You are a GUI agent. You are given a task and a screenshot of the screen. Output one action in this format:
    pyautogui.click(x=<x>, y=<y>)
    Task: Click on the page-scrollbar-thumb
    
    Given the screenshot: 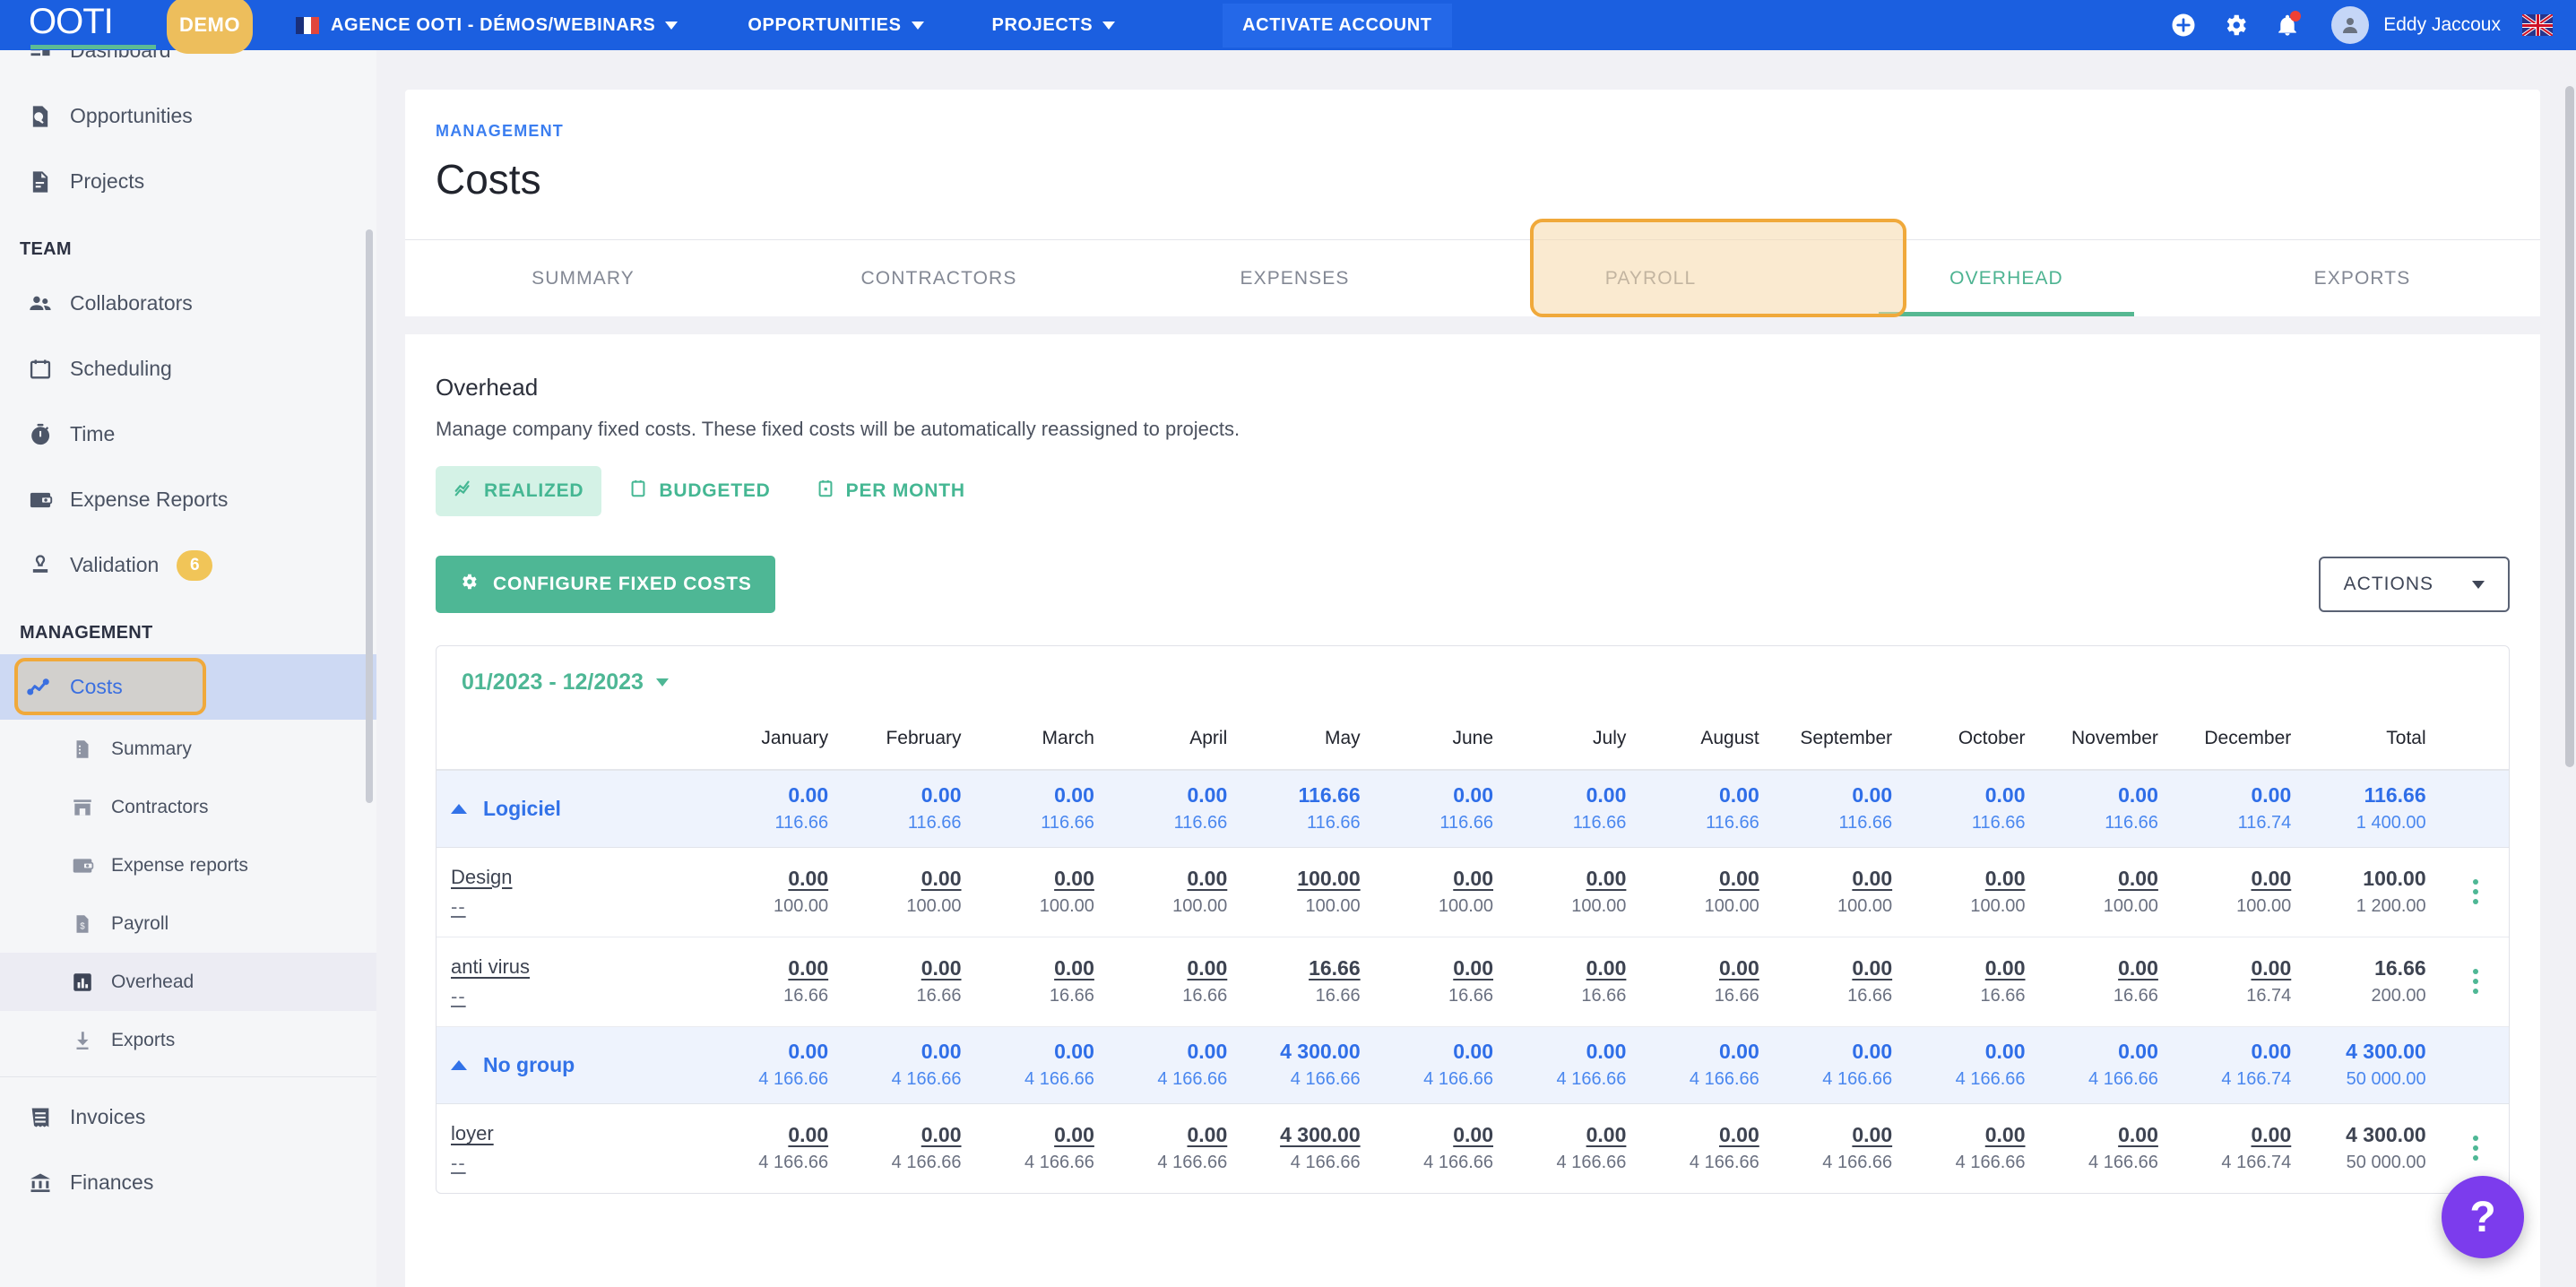 What is the action you would take?
    pyautogui.click(x=2569, y=426)
    